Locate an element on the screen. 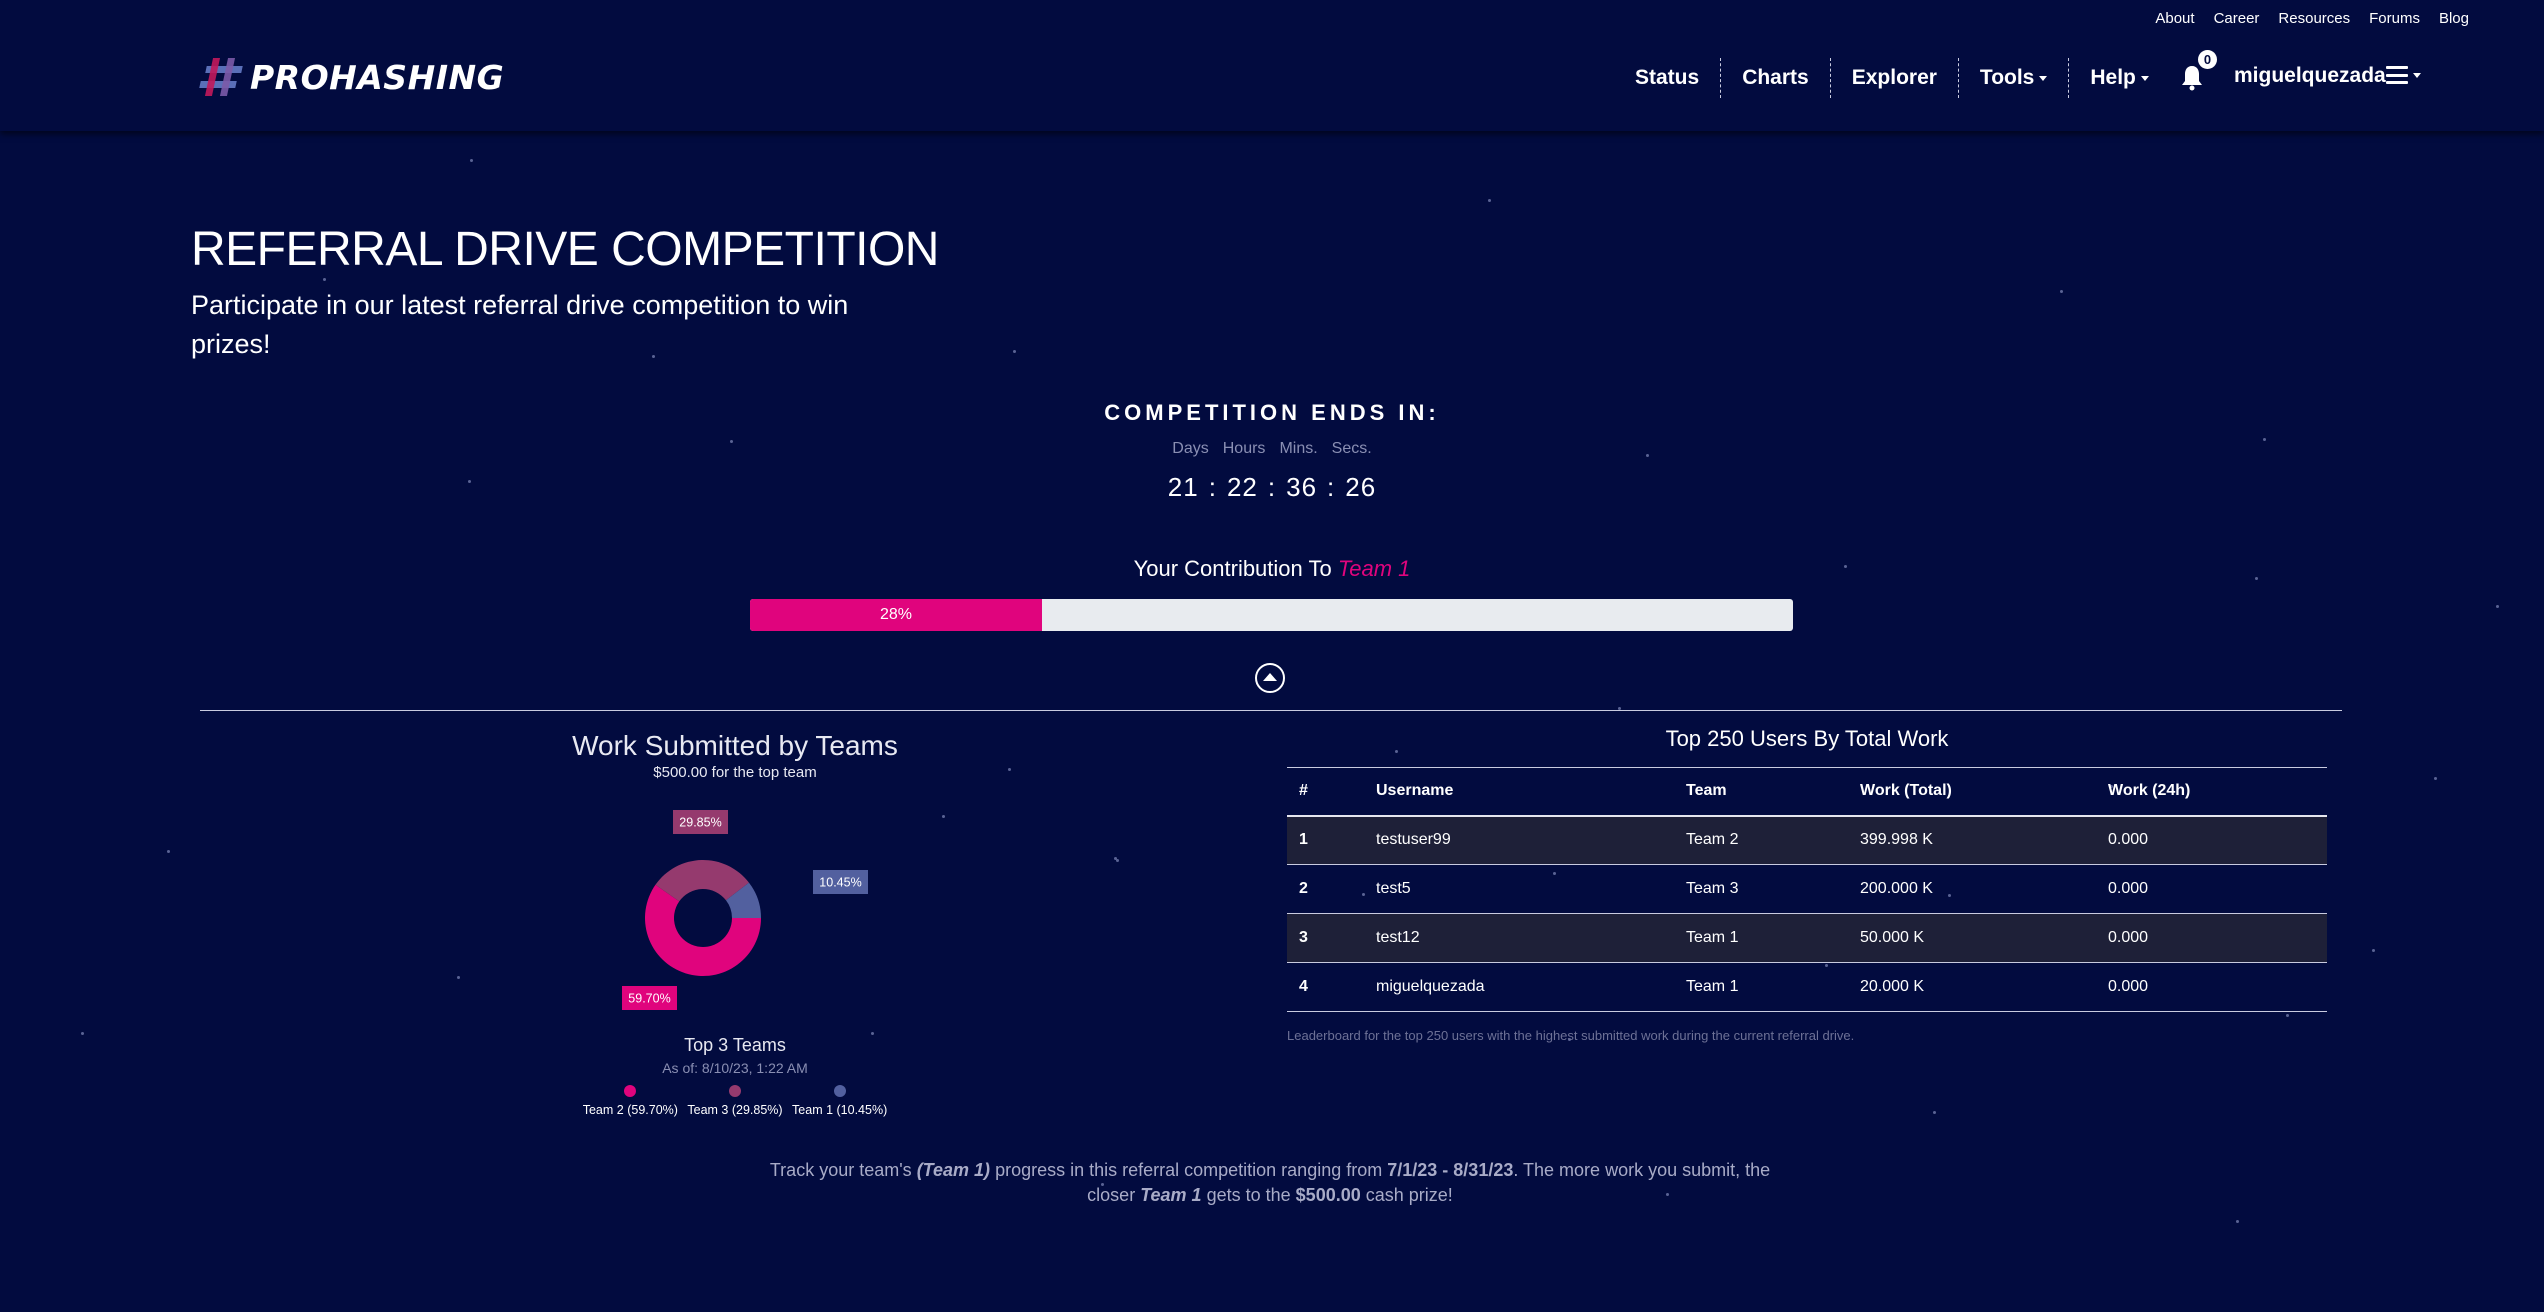 Image resolution: width=2544 pixels, height=1312 pixels. cell-rank: 4 is located at coordinates (1325, 987).